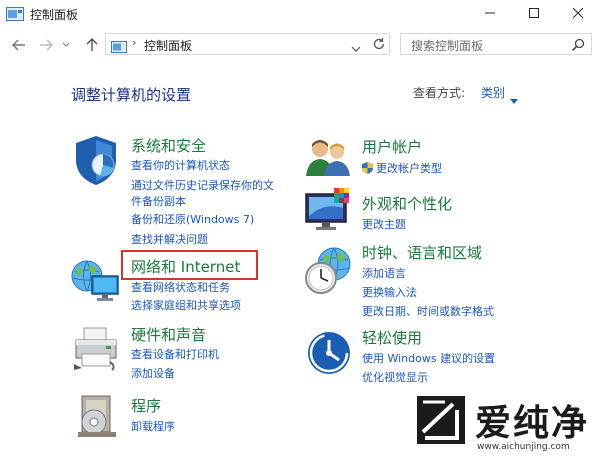 The width and height of the screenshot is (603, 461). I want to click on breadcrumb-control-panel: 控制面板, so click(168, 45).